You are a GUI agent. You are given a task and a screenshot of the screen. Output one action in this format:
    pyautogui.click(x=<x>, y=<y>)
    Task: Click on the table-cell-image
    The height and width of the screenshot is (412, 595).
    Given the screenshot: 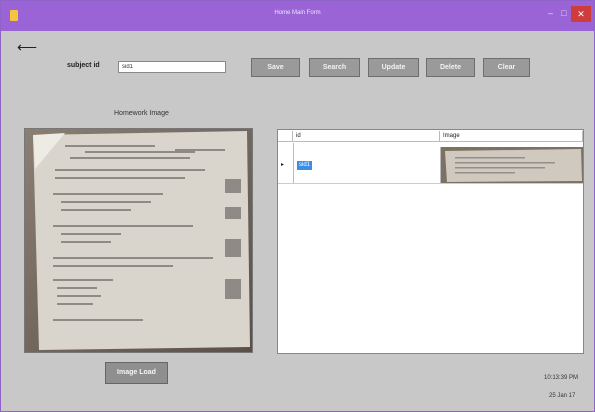 What is the action you would take?
    pyautogui.click(x=511, y=165)
    